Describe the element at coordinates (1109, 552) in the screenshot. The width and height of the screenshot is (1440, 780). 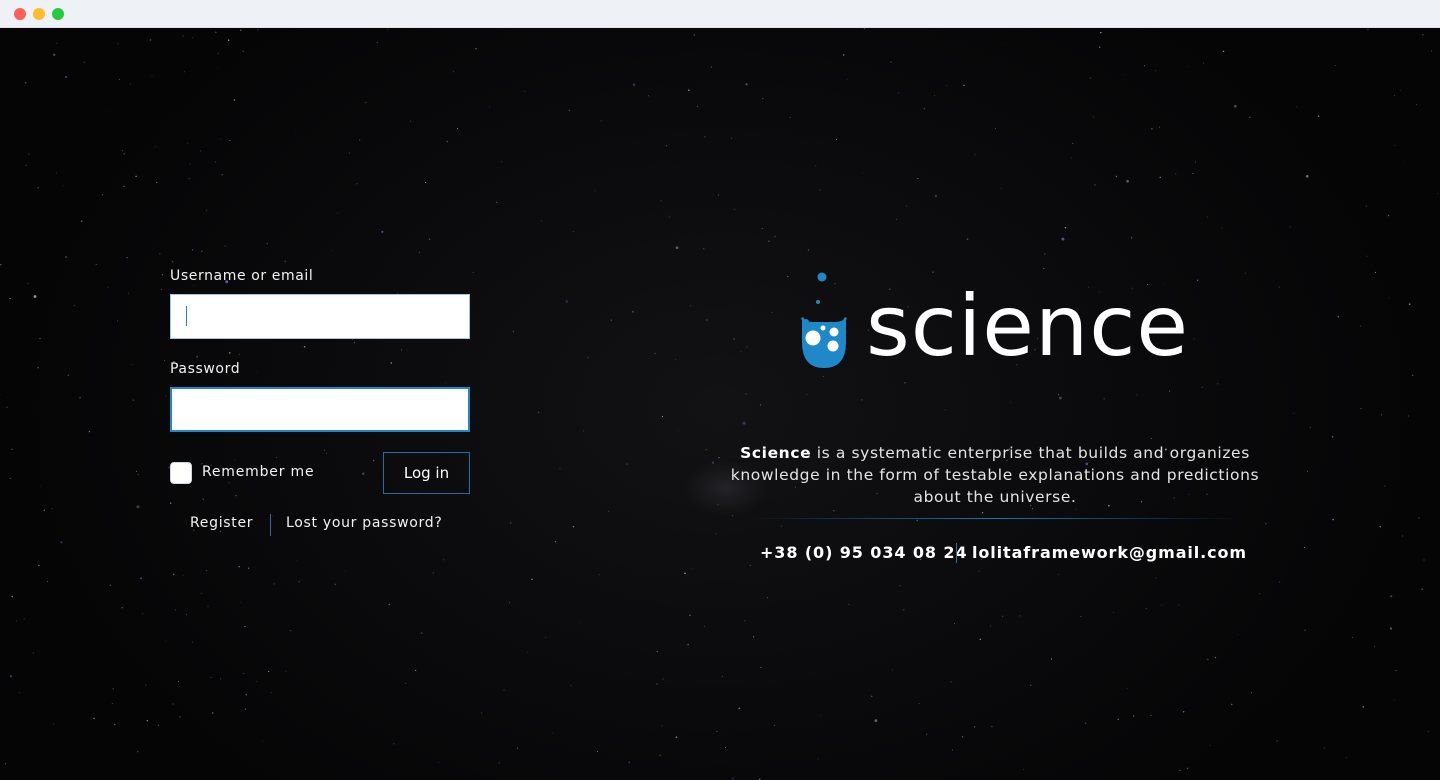
I see `email-link: lolitaframework@gmail.com` at that location.